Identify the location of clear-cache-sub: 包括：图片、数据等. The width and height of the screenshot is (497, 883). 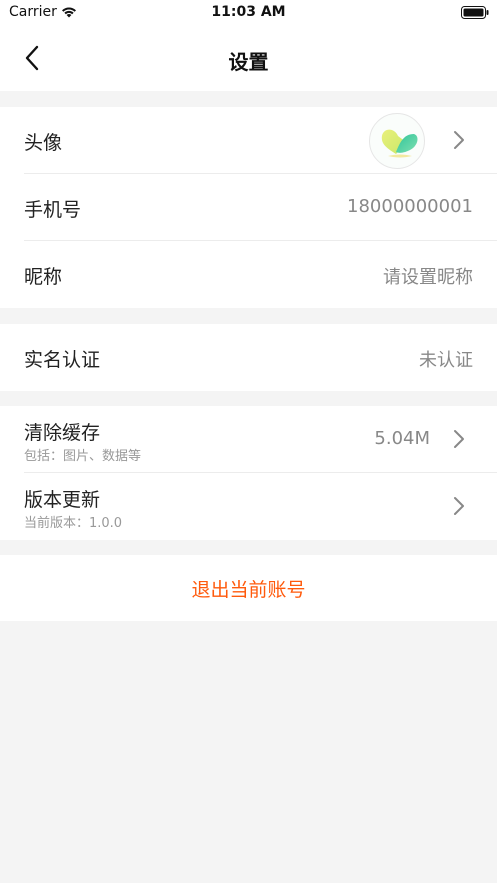
(83, 456).